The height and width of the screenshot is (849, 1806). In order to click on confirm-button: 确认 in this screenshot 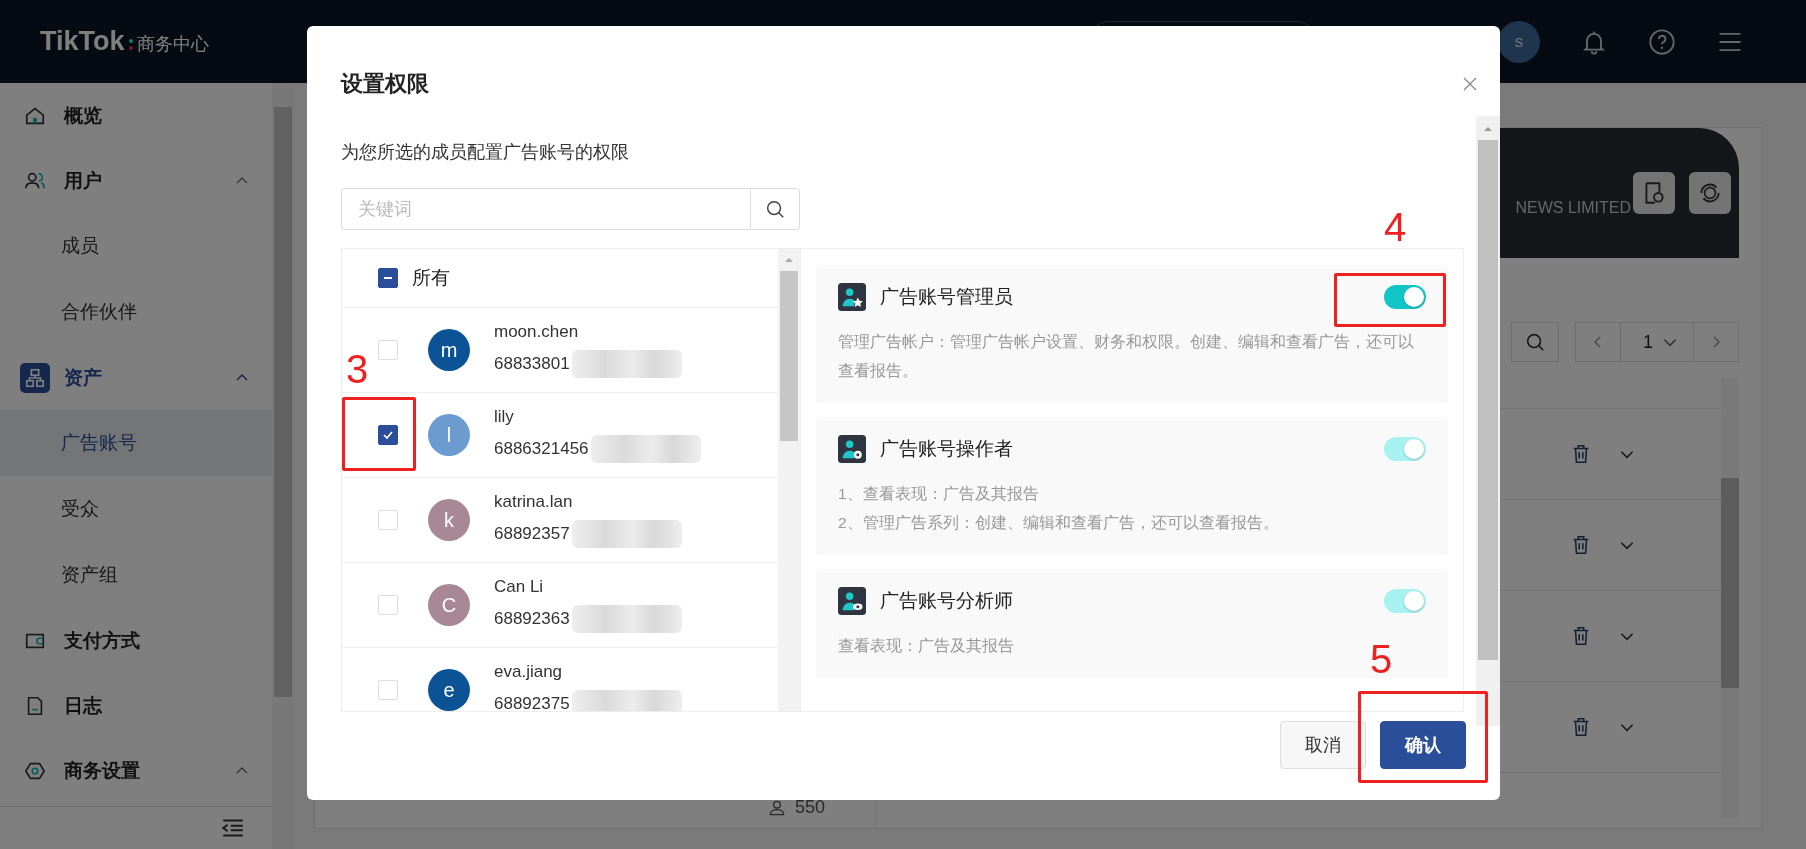, I will do `click(1423, 745)`.